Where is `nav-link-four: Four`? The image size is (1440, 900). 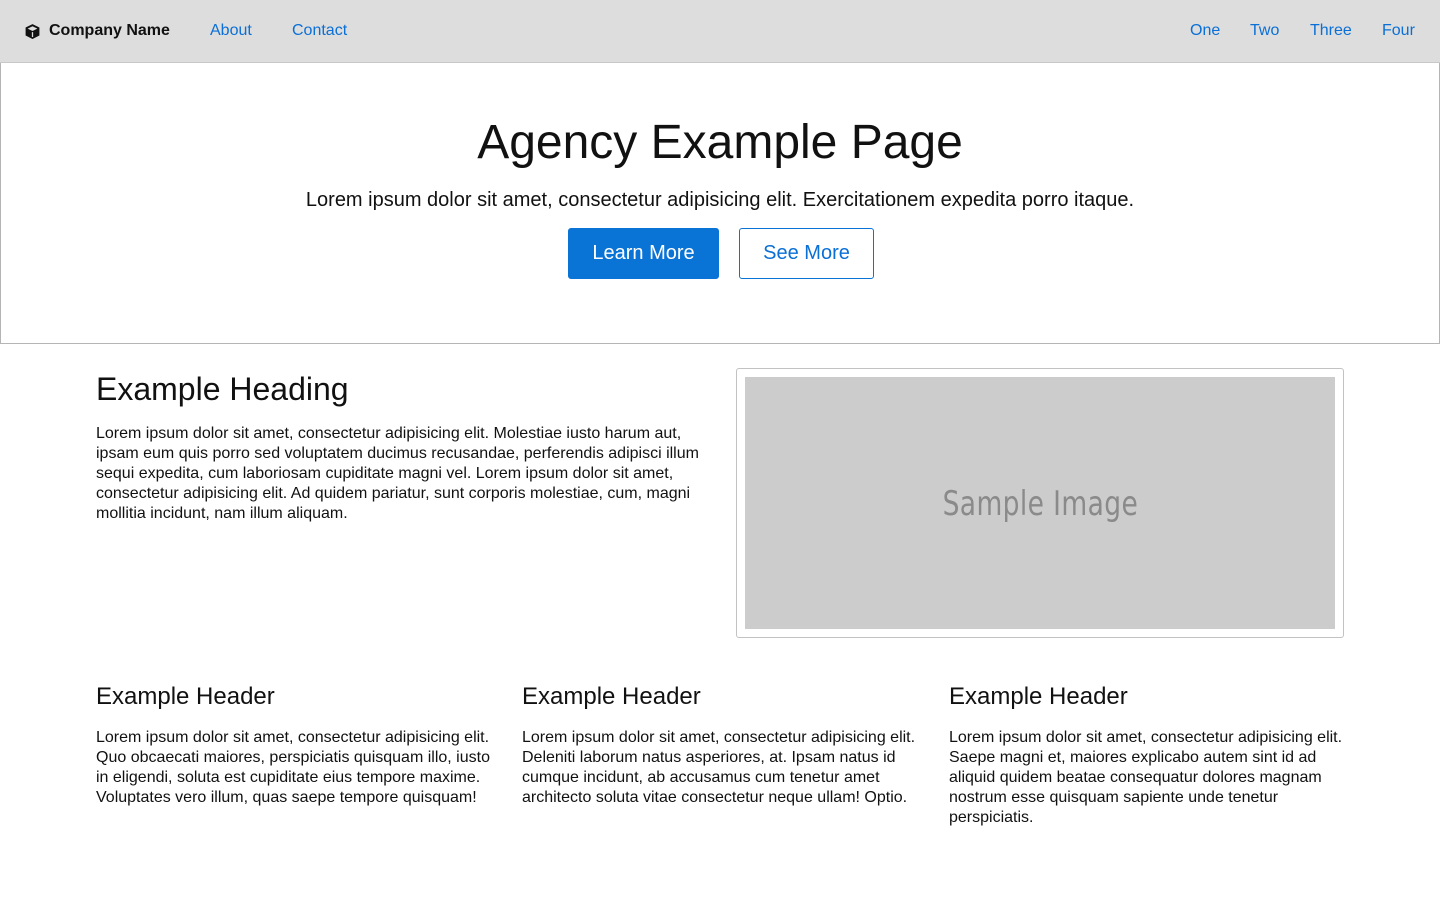 nav-link-four: Four is located at coordinates (1398, 31).